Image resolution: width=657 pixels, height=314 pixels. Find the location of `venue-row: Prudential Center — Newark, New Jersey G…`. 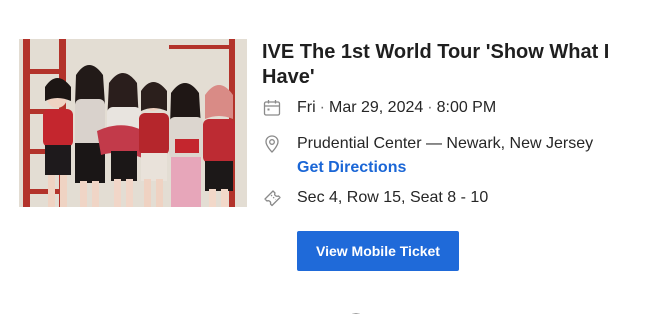

venue-row: Prudential Center — Newark, New Jersey G… is located at coordinates (427, 156).